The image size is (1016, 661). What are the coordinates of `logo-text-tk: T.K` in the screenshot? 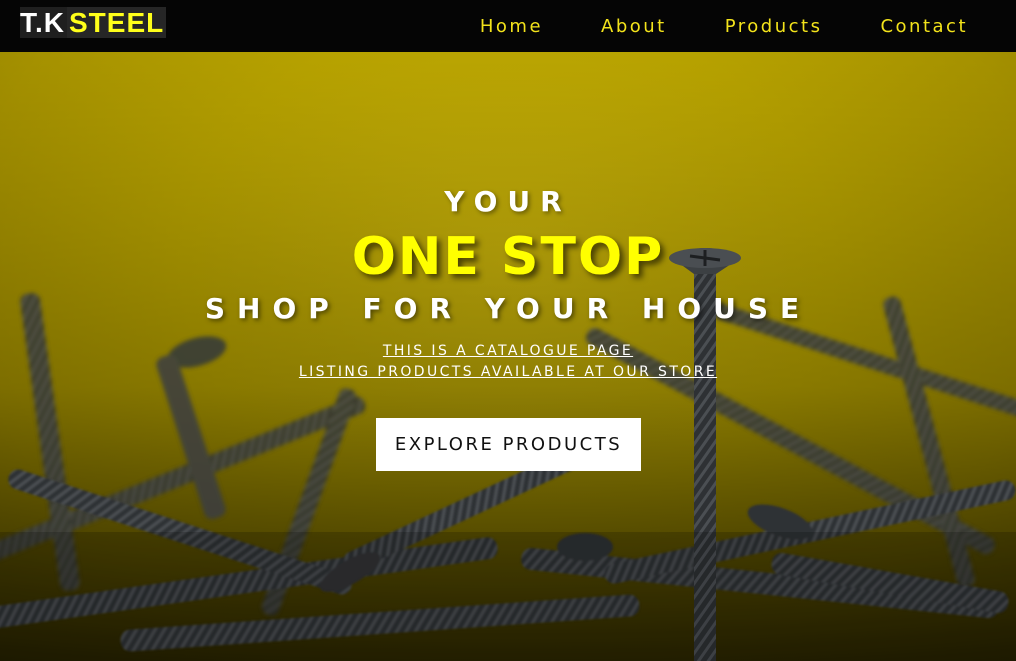 It's located at (43, 22).